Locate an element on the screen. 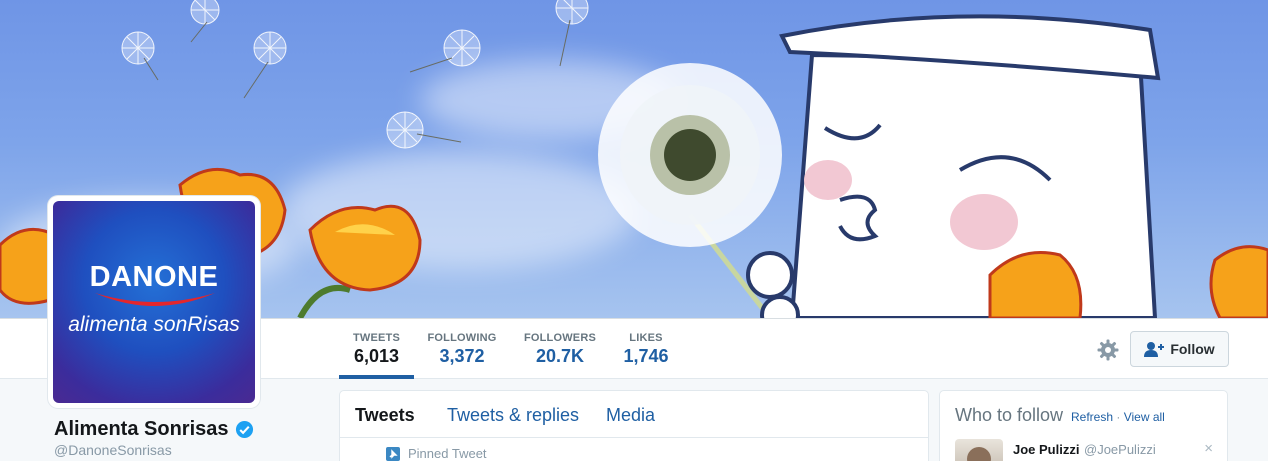 The image size is (1268, 461). avatar-image: DANONE alimenta sonRisas is located at coordinates (154, 302).